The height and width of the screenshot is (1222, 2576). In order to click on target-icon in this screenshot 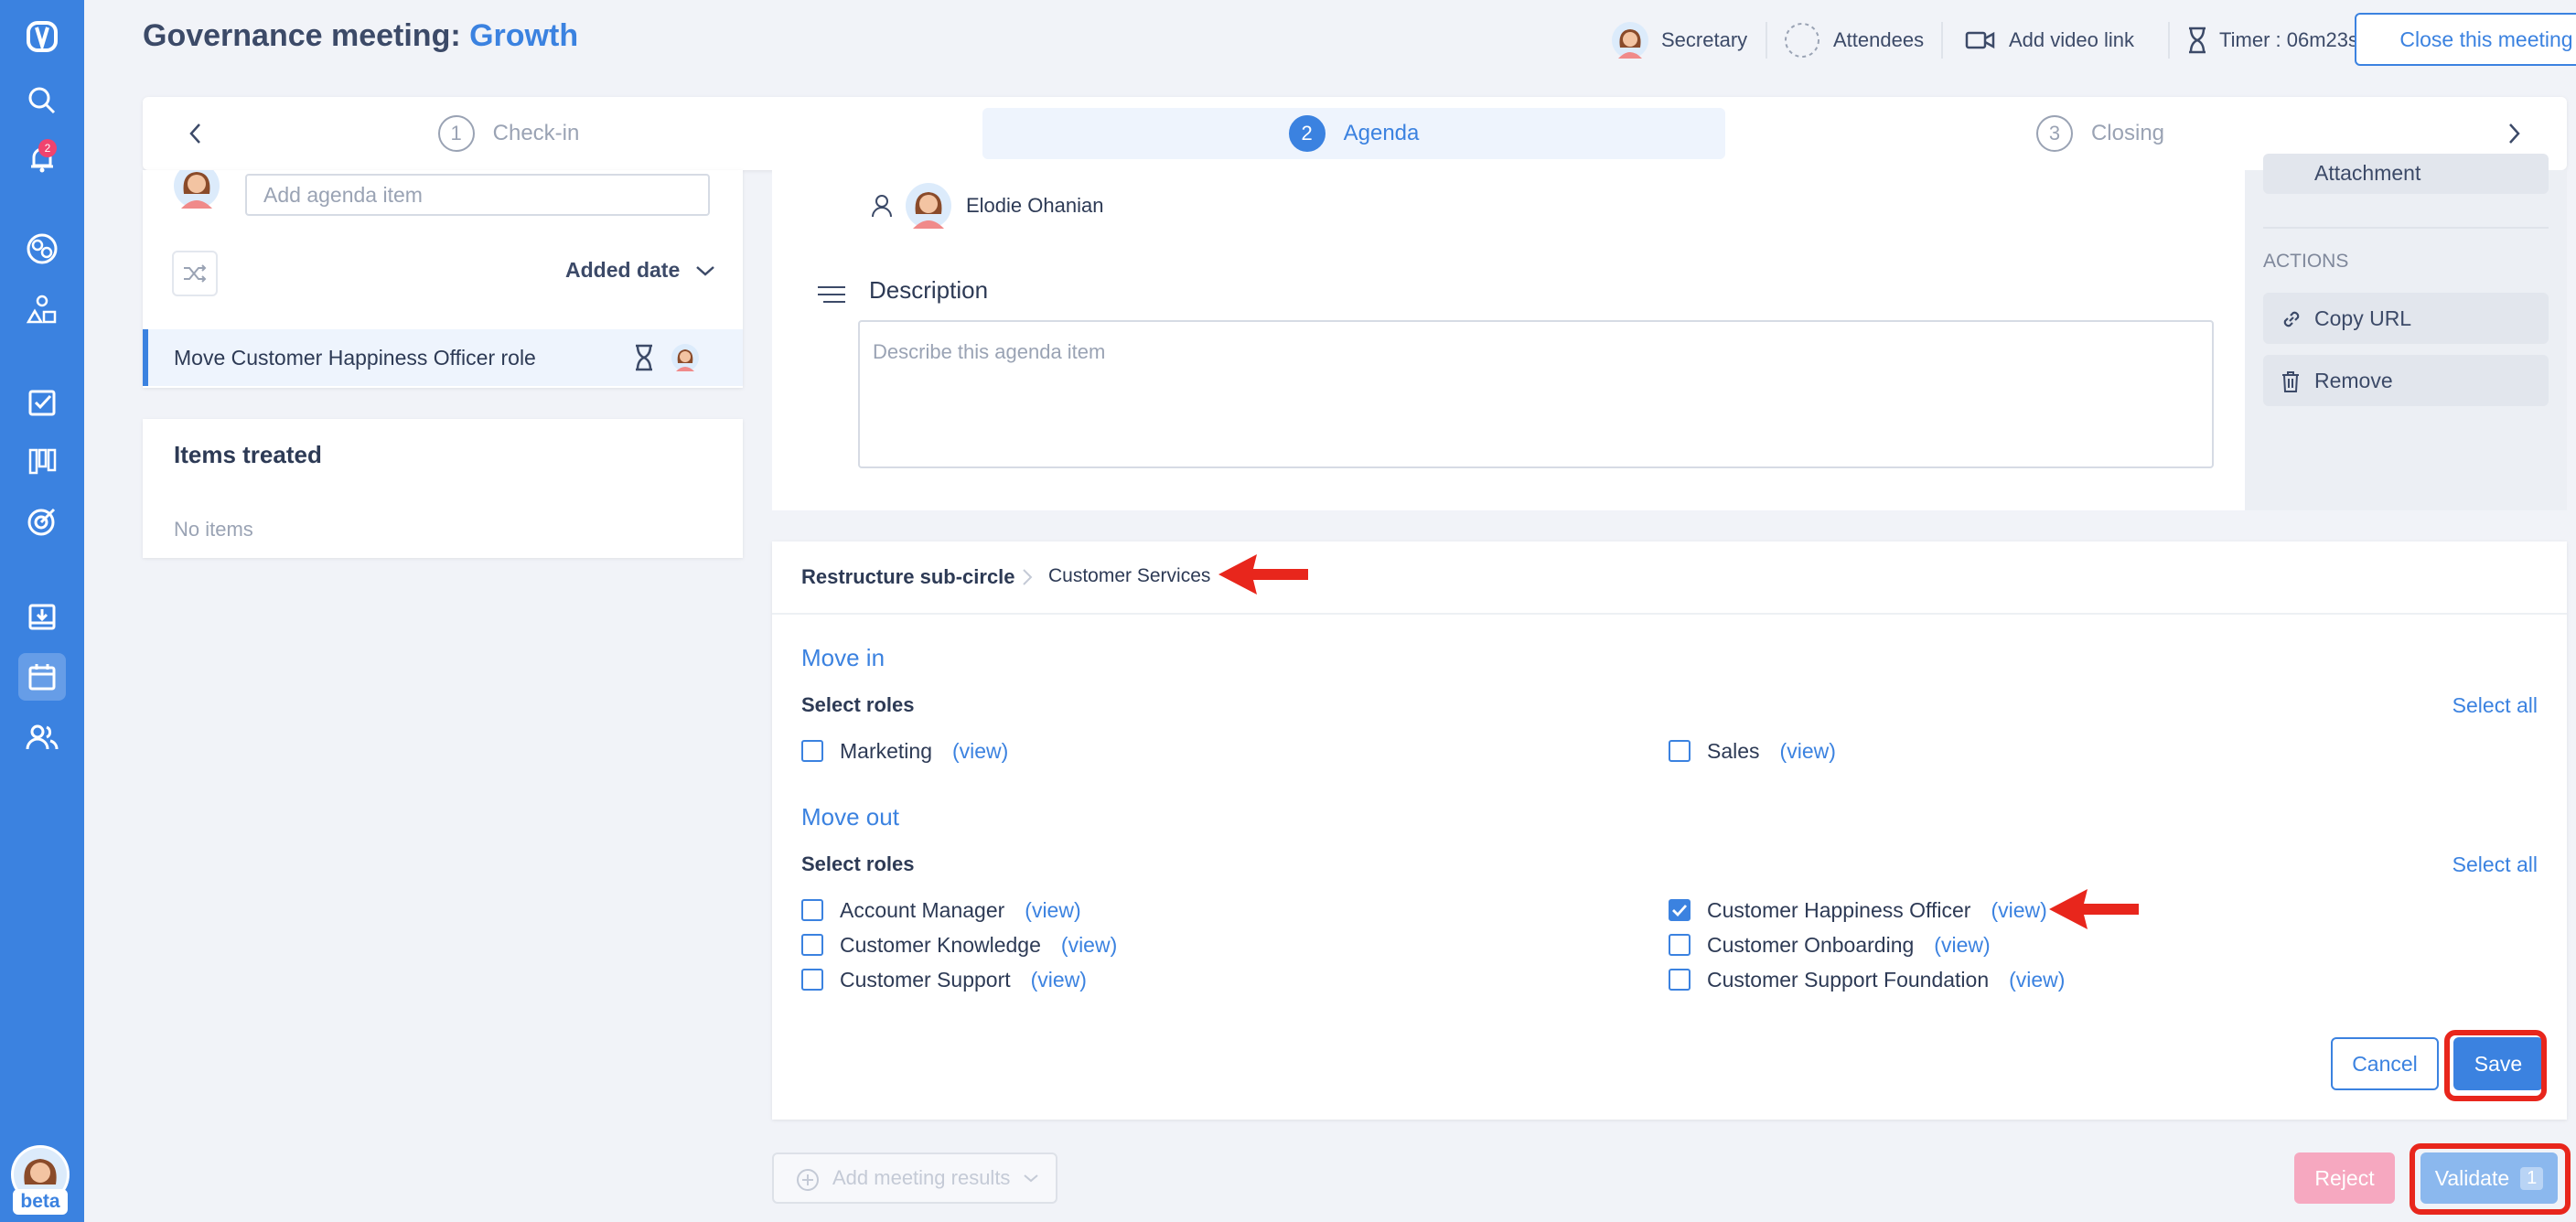, I will do `click(42, 521)`.